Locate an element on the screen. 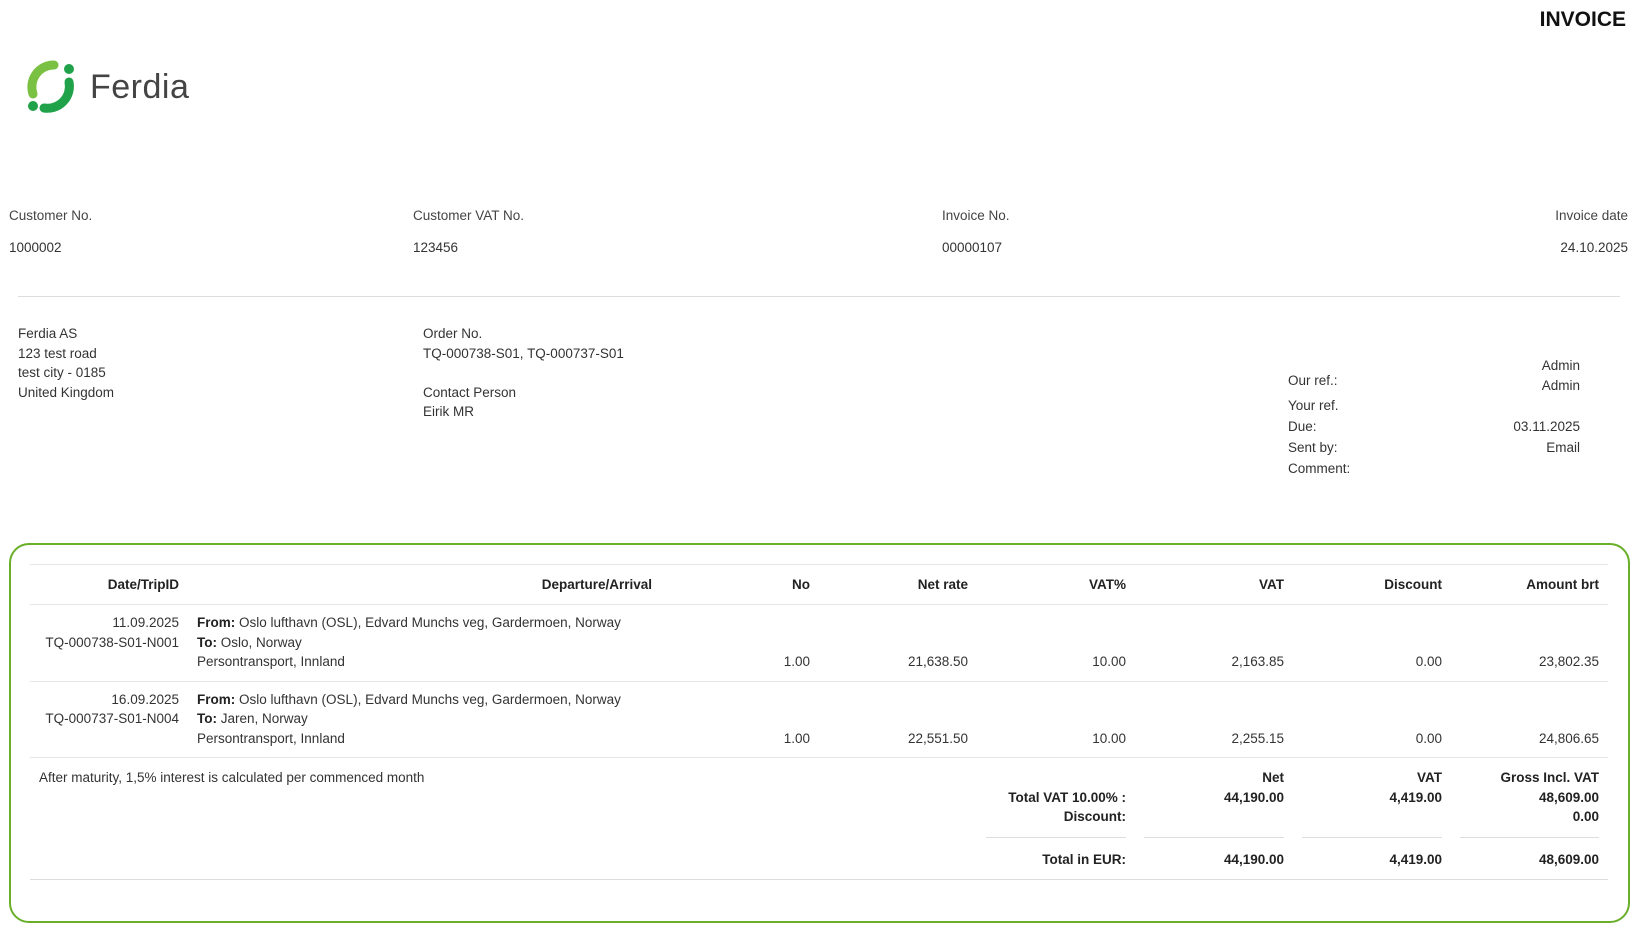 The width and height of the screenshot is (1636, 925). document-title: INVOICE is located at coordinates (1582, 19).